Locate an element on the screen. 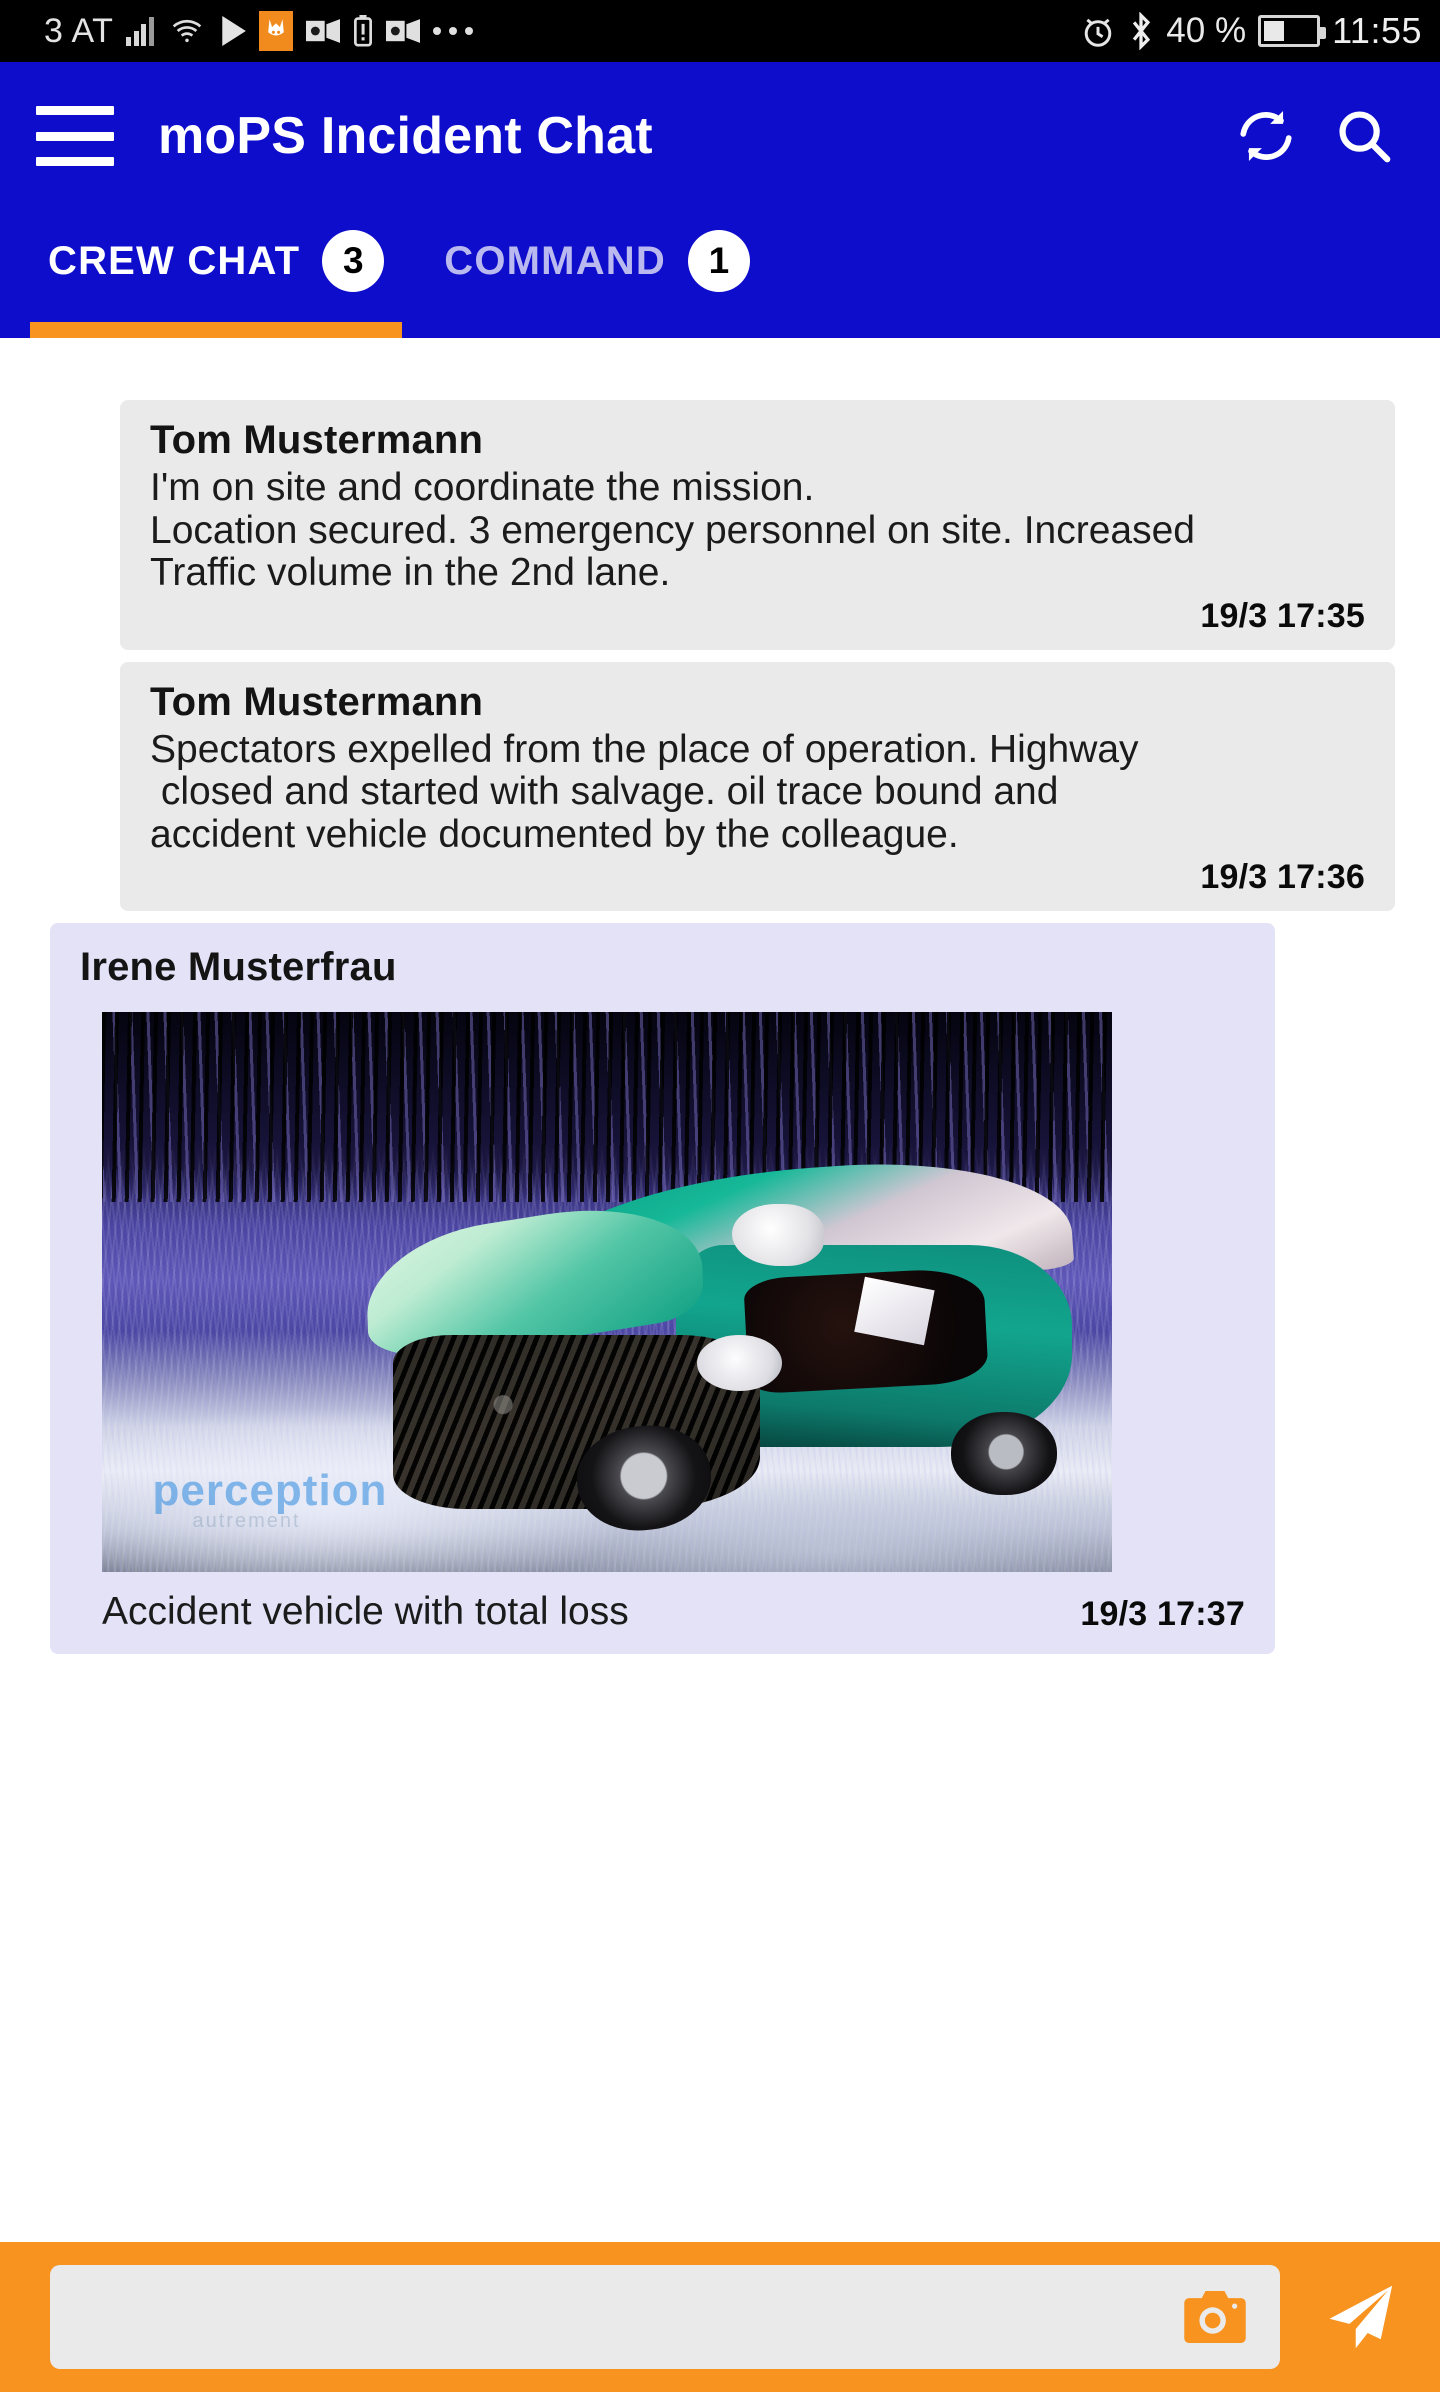  tab-command-label: COMMAND is located at coordinates (555, 260).